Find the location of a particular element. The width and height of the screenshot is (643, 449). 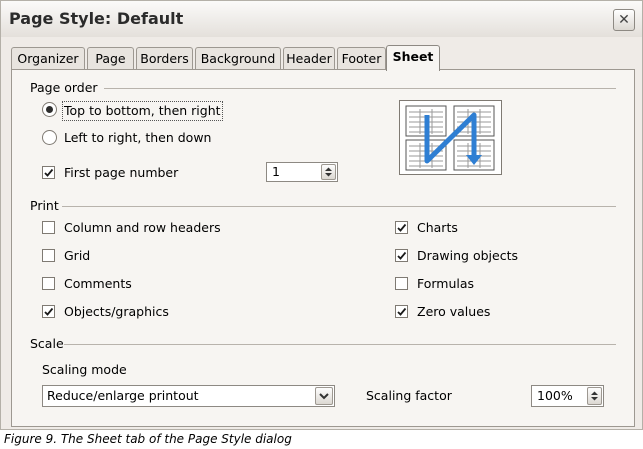

page-order-divider is located at coordinates (360, 88).